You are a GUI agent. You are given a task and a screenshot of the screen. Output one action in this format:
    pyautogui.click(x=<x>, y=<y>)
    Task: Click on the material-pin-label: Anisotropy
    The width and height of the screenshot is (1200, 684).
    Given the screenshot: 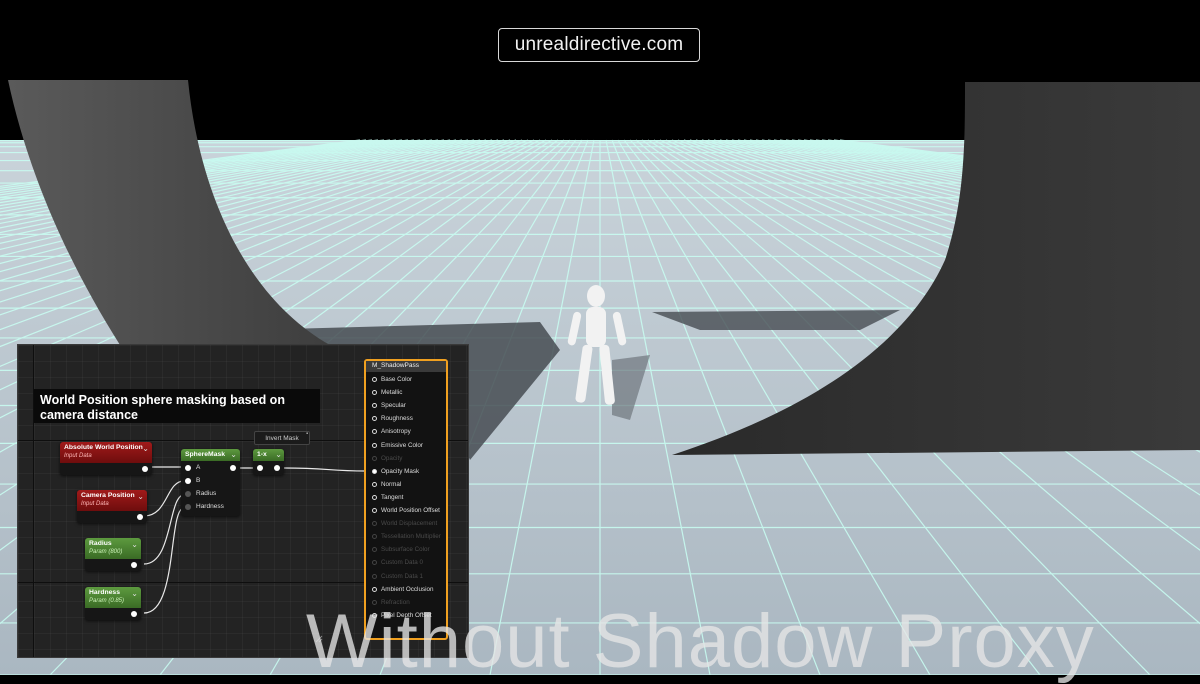 What is the action you would take?
    pyautogui.click(x=396, y=432)
    